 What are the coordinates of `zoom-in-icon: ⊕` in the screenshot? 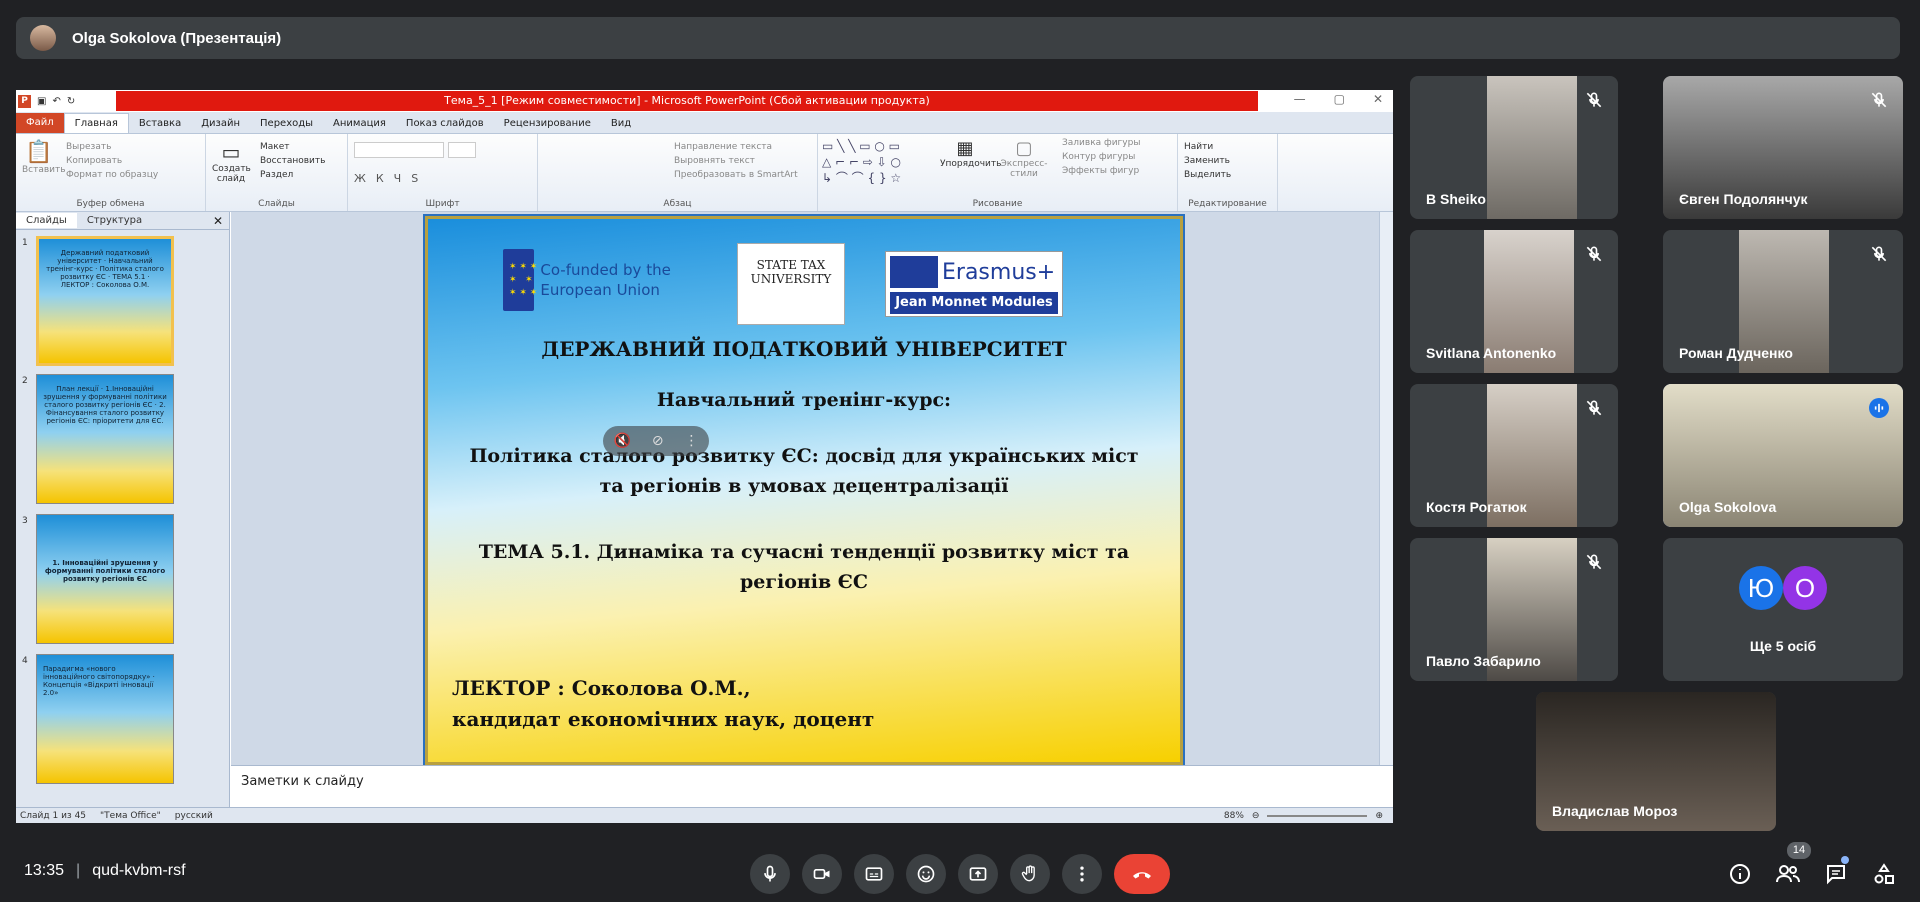 It's located at (1379, 816).